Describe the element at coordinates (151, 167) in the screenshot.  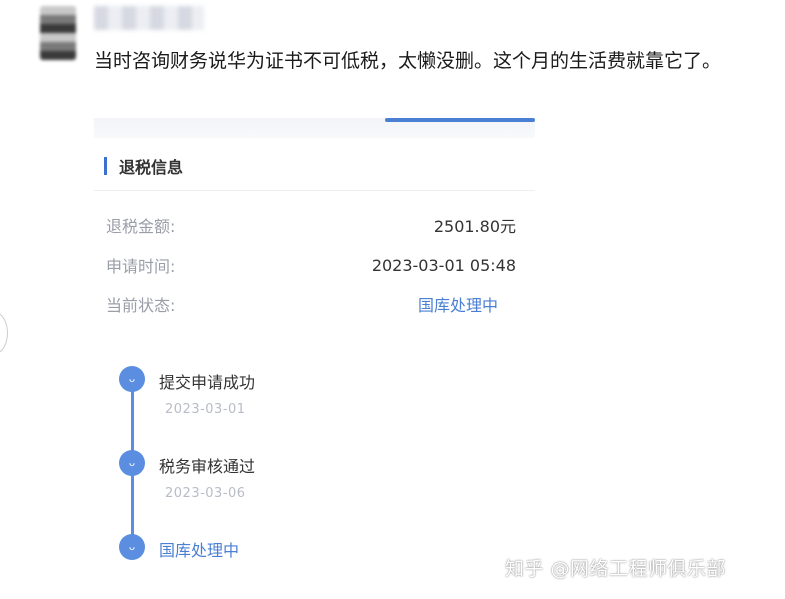
I see `section-title: 退税信息` at that location.